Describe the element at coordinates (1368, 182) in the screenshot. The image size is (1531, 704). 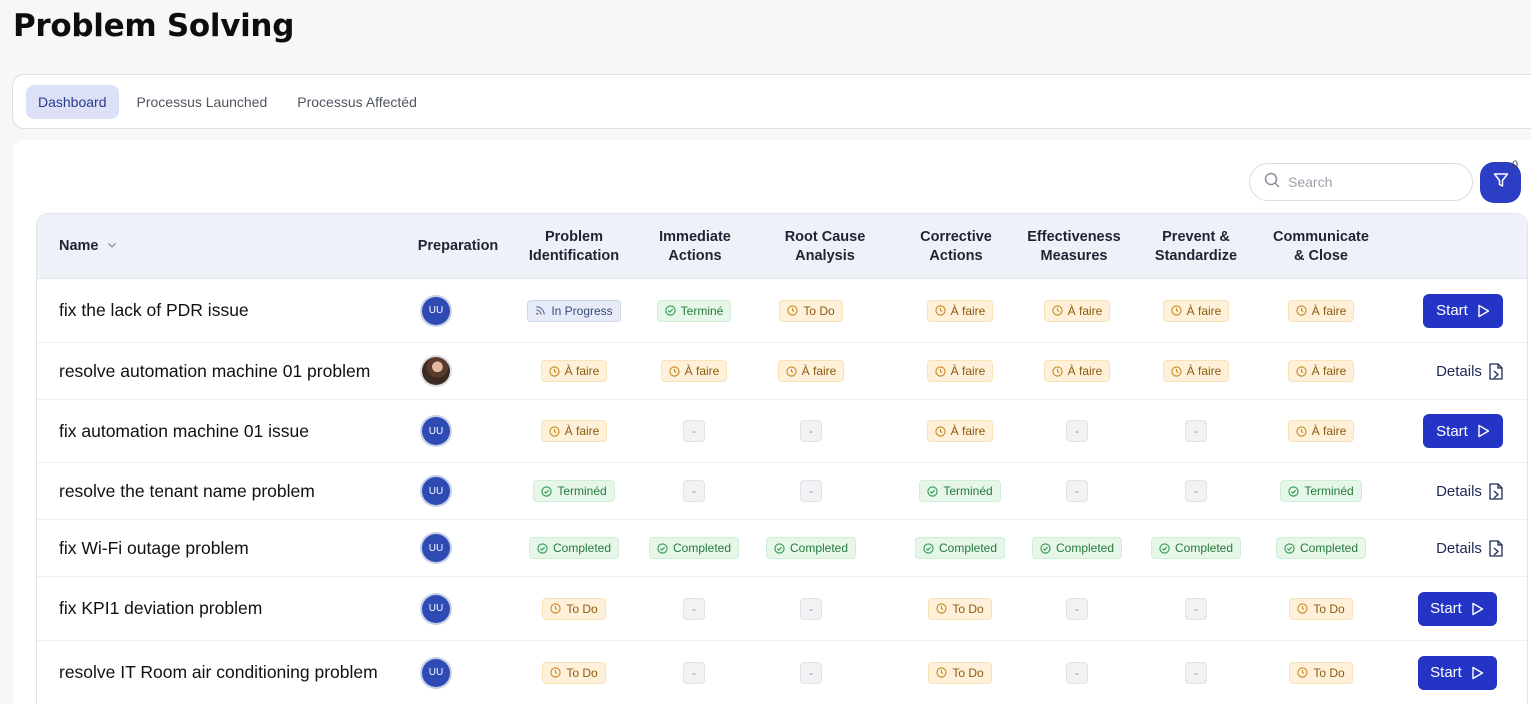
I see `search-input` at that location.